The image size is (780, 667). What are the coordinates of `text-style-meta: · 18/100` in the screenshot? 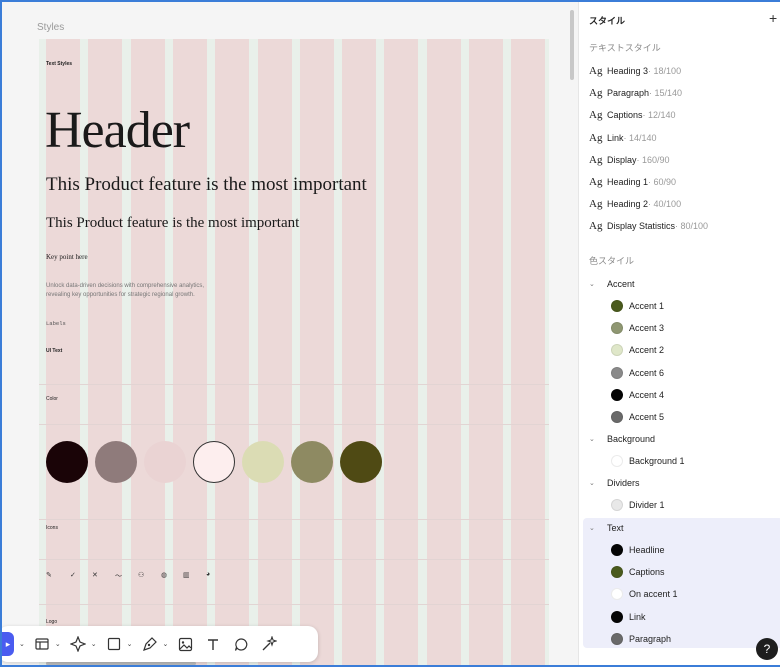 It's located at (665, 71).